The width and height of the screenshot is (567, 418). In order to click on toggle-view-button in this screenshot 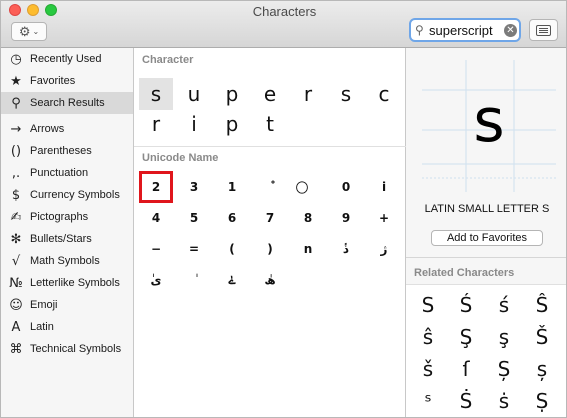, I will do `click(543, 30)`.